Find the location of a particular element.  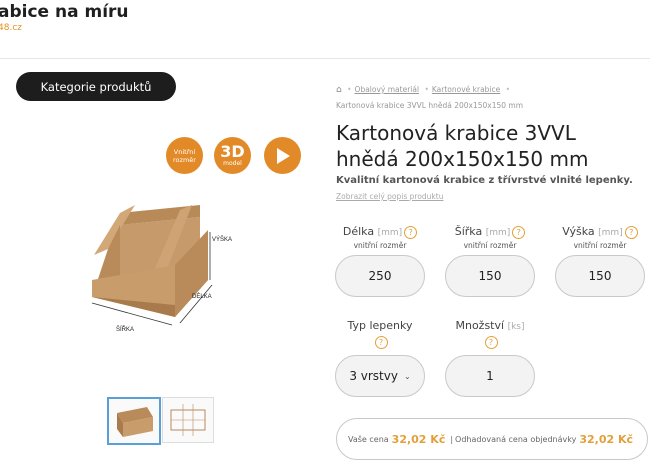

play-video-button is located at coordinates (282, 155).